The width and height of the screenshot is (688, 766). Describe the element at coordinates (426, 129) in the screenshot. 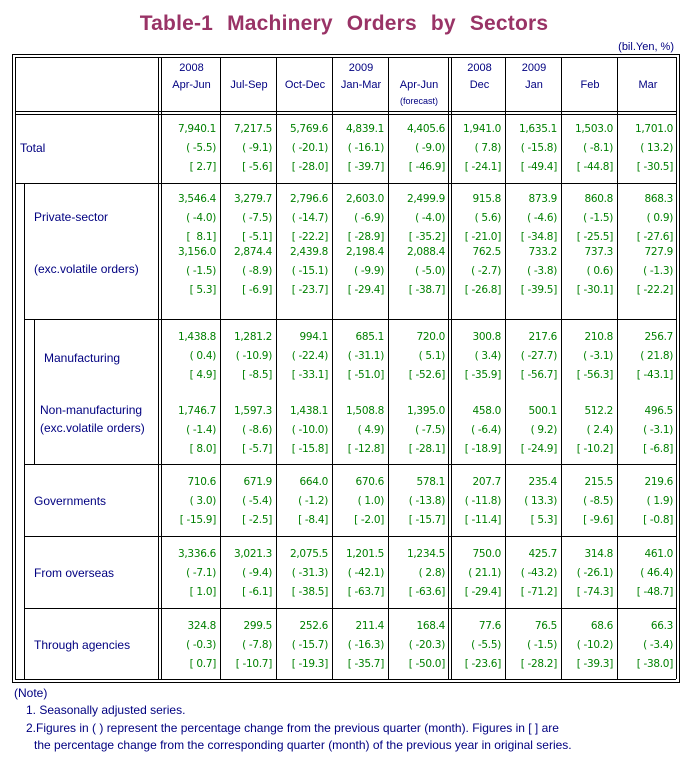

I see `order-value: 4,405.6` at that location.